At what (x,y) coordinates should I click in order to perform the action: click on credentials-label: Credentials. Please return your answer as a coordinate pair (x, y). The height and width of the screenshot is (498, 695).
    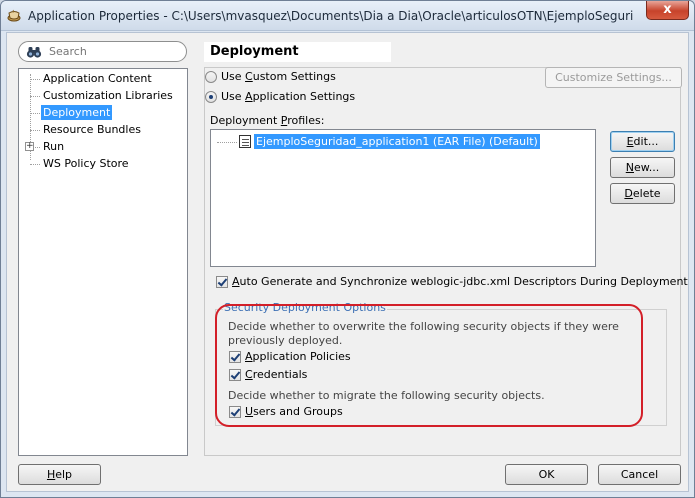
    Looking at the image, I should click on (276, 374).